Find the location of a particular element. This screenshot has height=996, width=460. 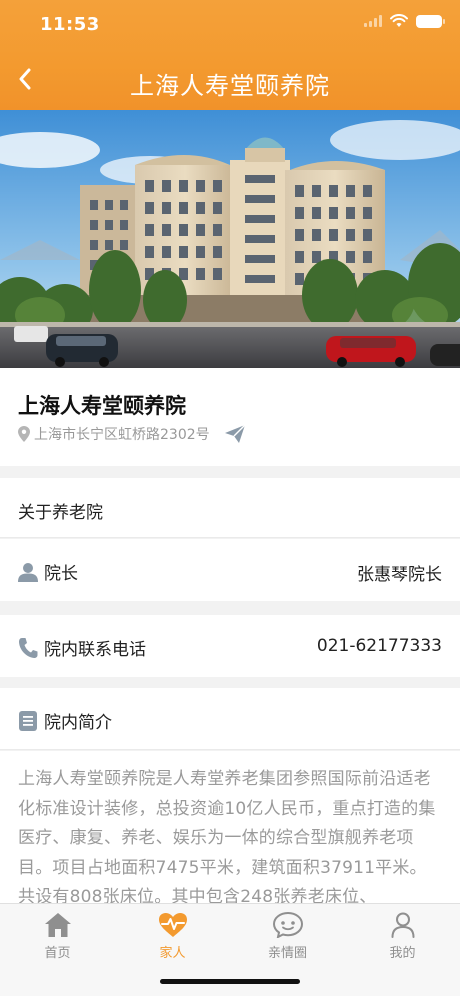

wifi-icon is located at coordinates (399, 20).